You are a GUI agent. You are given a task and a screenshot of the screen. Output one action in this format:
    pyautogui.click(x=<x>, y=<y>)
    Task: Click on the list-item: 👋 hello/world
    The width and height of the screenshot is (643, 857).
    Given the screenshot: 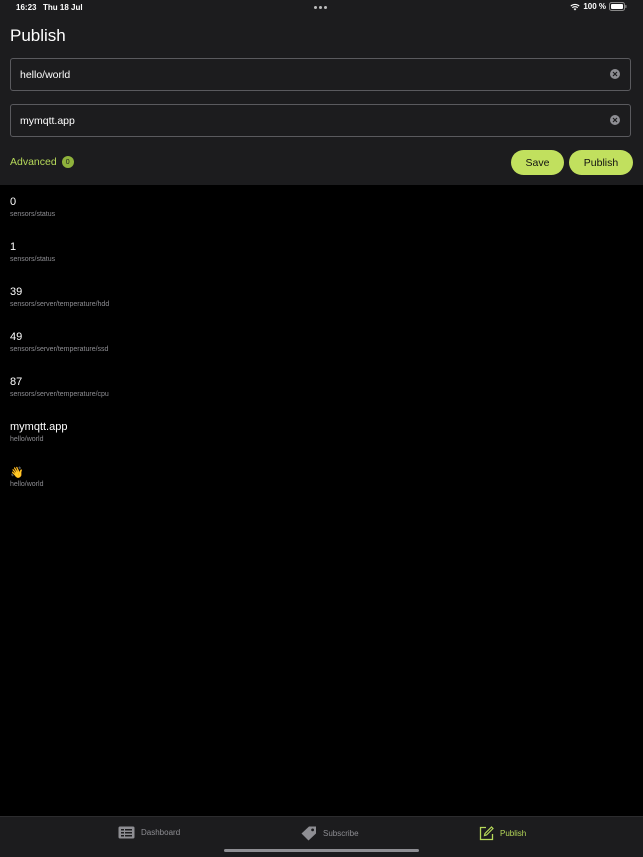 What is the action you would take?
    pyautogui.click(x=321, y=477)
    